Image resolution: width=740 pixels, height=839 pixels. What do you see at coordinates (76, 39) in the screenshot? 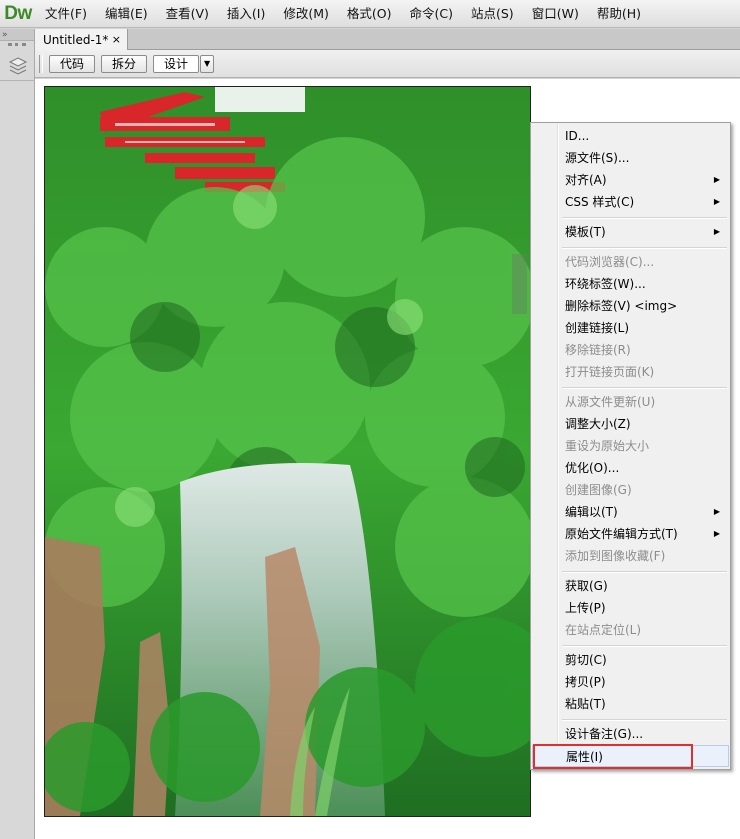
I see `document-tab-title: Untitled-1*` at bounding box center [76, 39].